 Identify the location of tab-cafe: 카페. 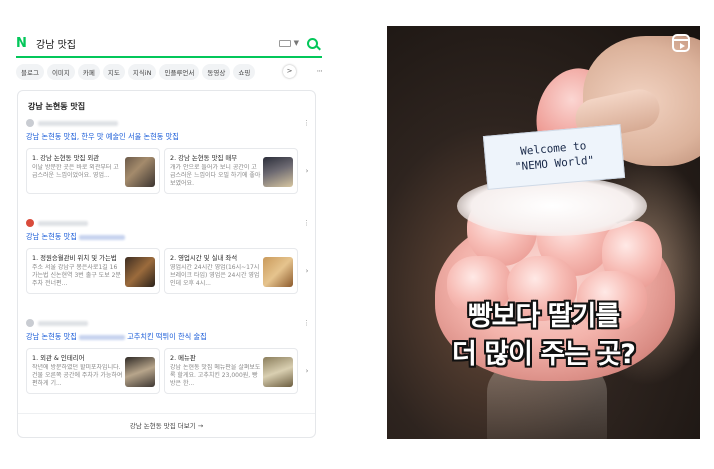
(88, 72).